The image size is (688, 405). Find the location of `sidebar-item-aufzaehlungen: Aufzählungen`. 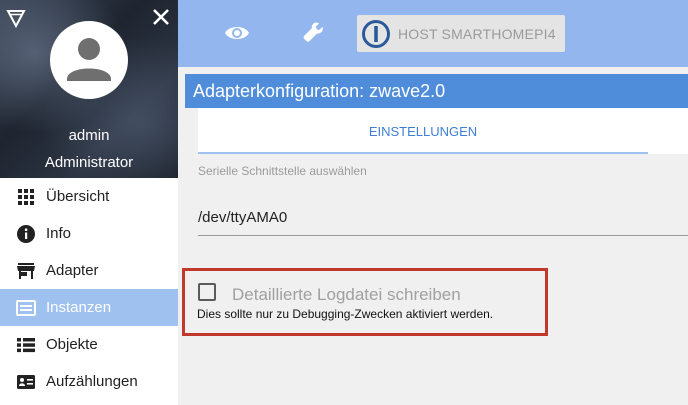

sidebar-item-aufzaehlungen: Aufzählungen is located at coordinates (89, 381).